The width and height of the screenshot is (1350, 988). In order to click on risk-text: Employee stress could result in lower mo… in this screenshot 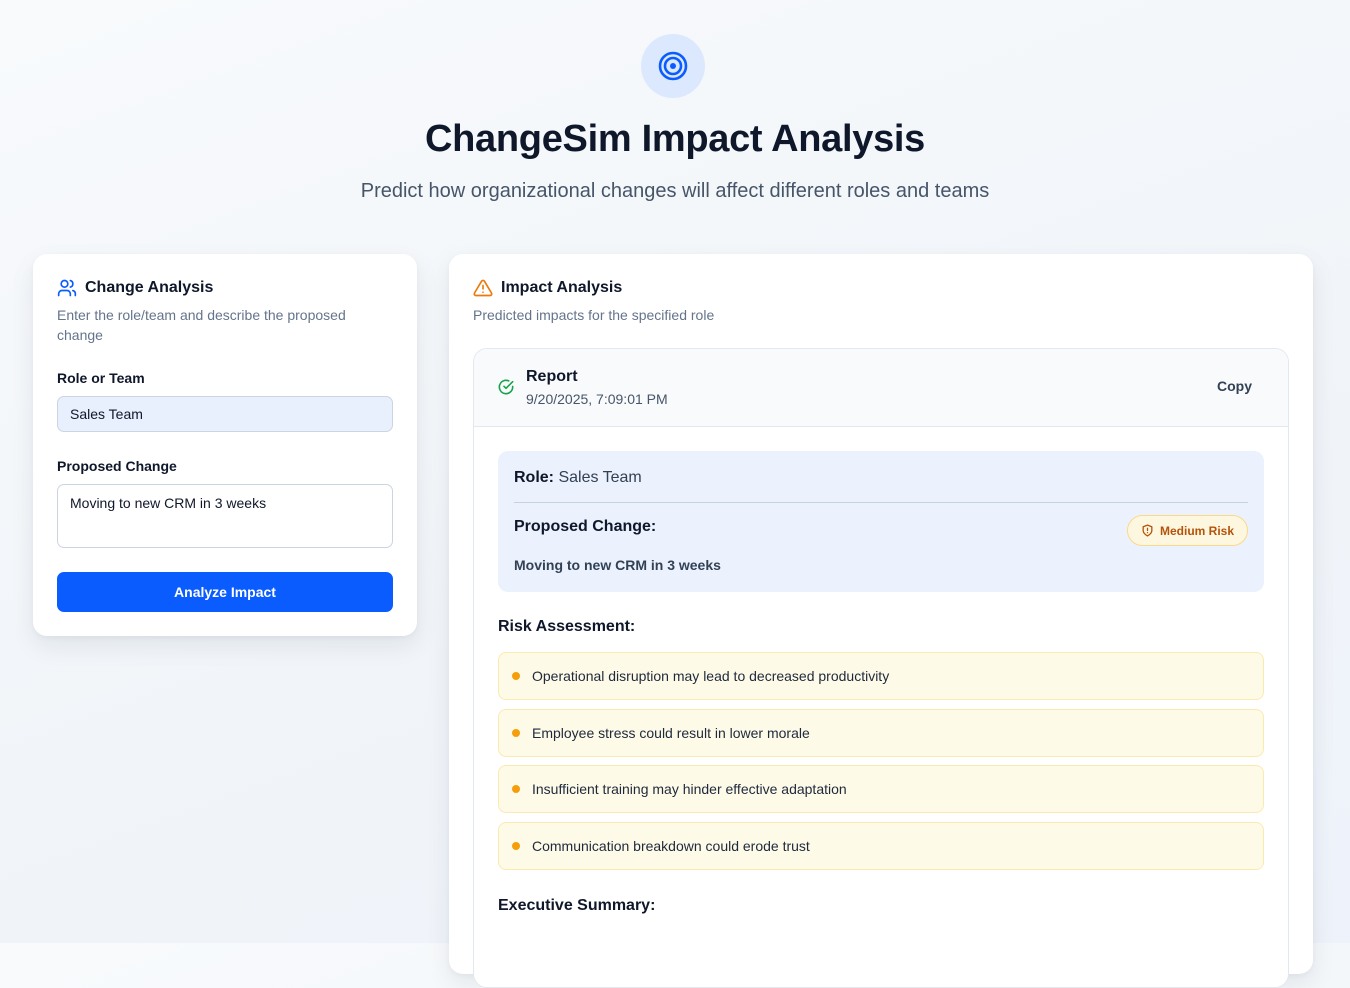, I will do `click(671, 733)`.